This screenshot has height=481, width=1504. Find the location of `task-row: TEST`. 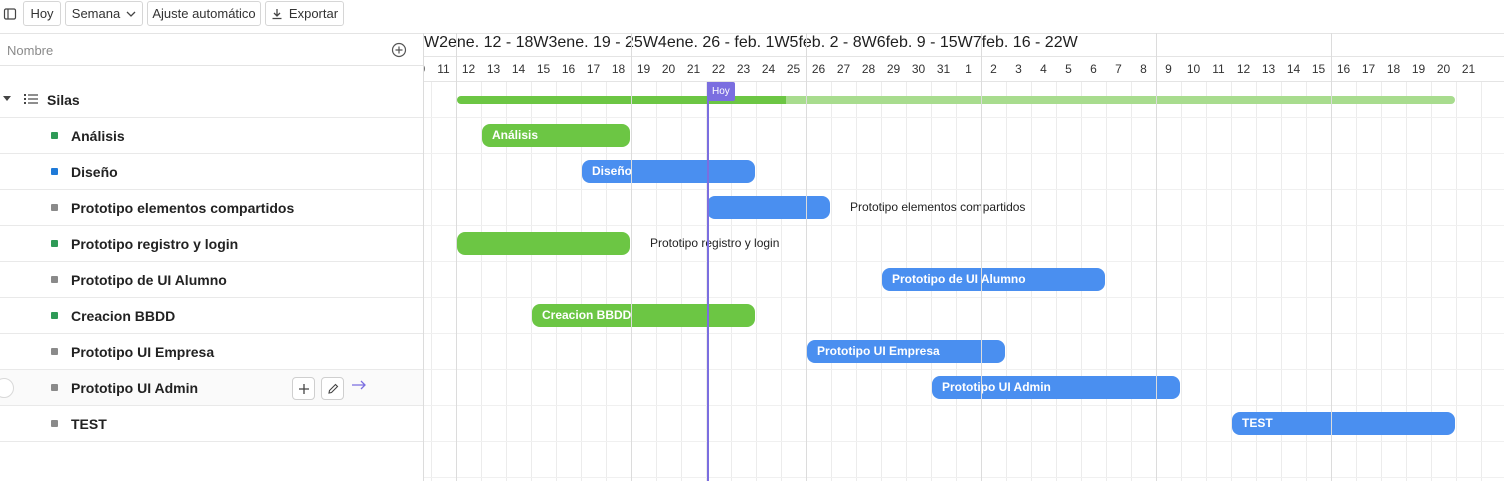

task-row: TEST is located at coordinates (211, 424).